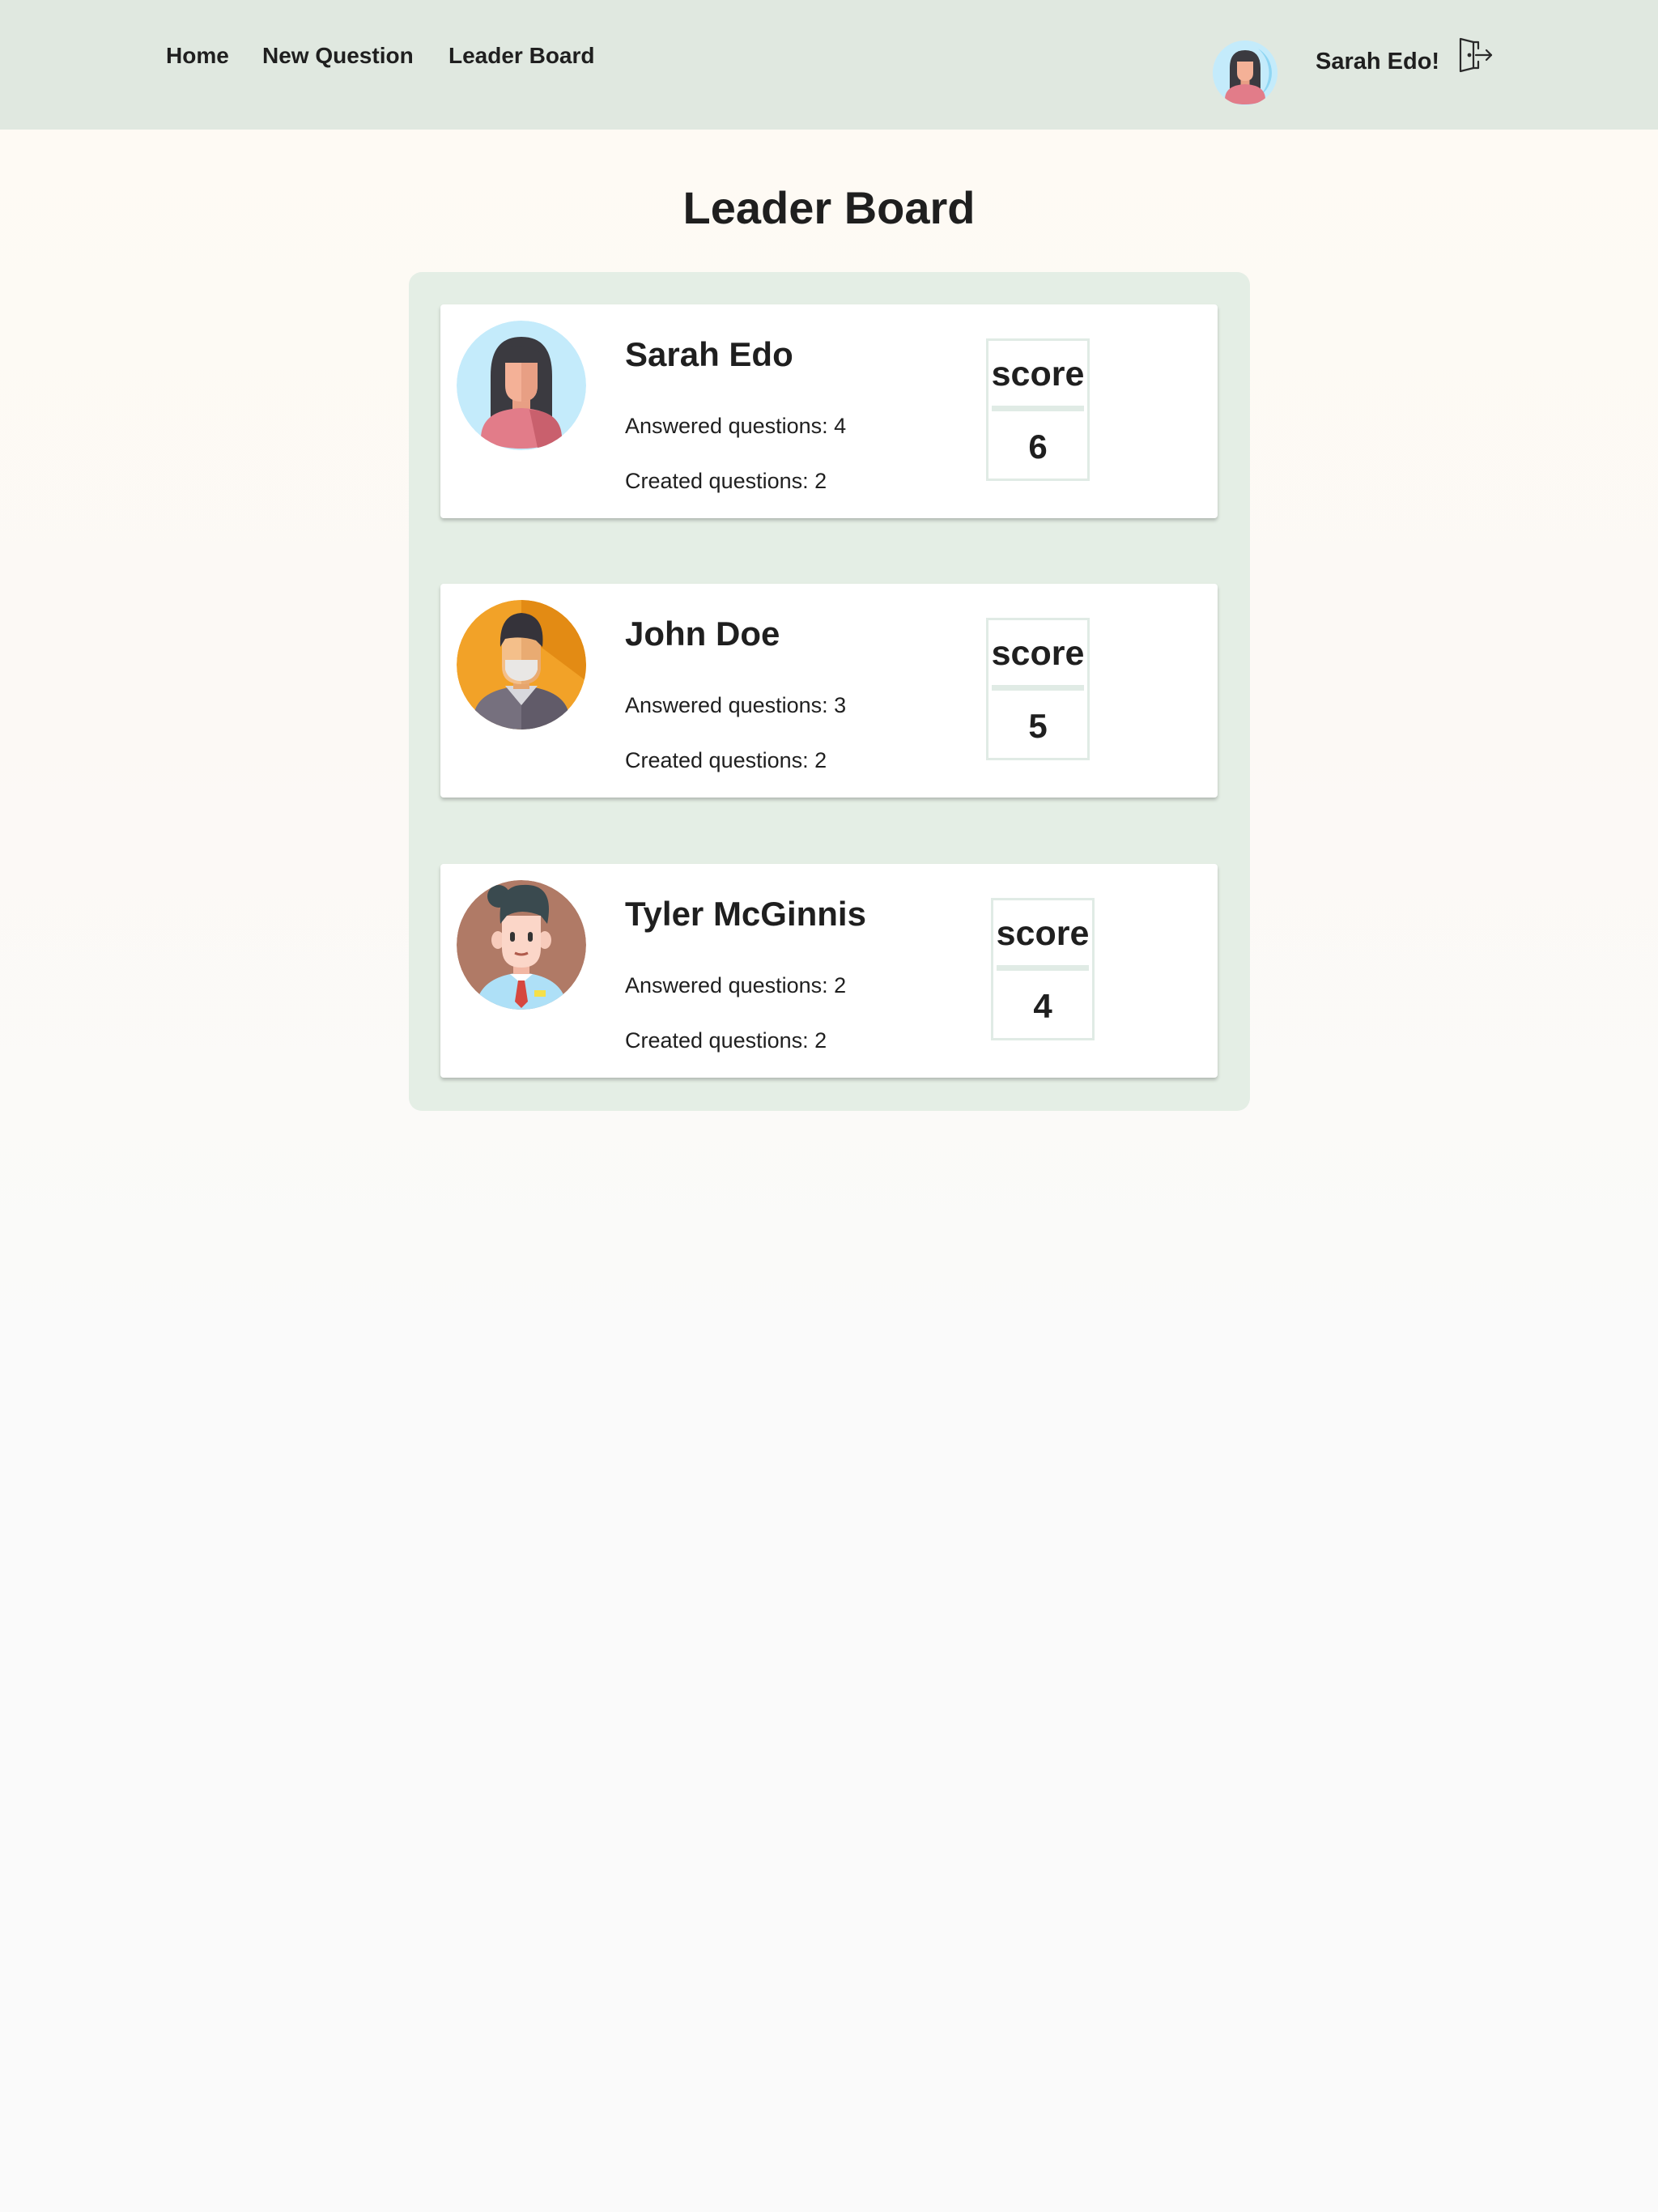 The image size is (1658, 2212). What do you see at coordinates (736, 986) in the screenshot?
I see `answered-questions: Answered questions: 2` at bounding box center [736, 986].